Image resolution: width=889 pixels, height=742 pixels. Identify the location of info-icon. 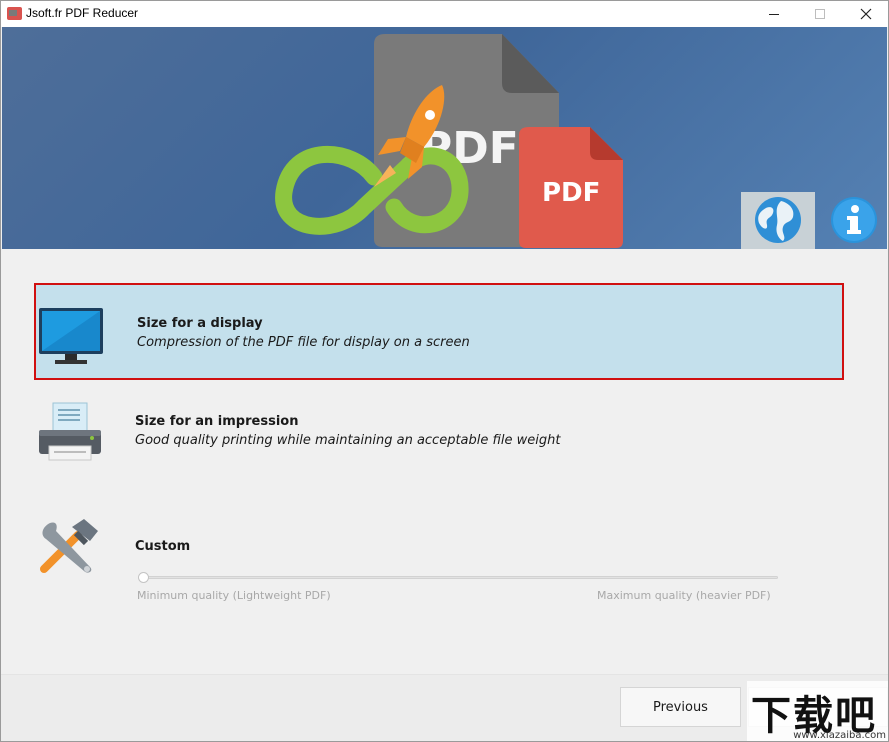
(854, 220).